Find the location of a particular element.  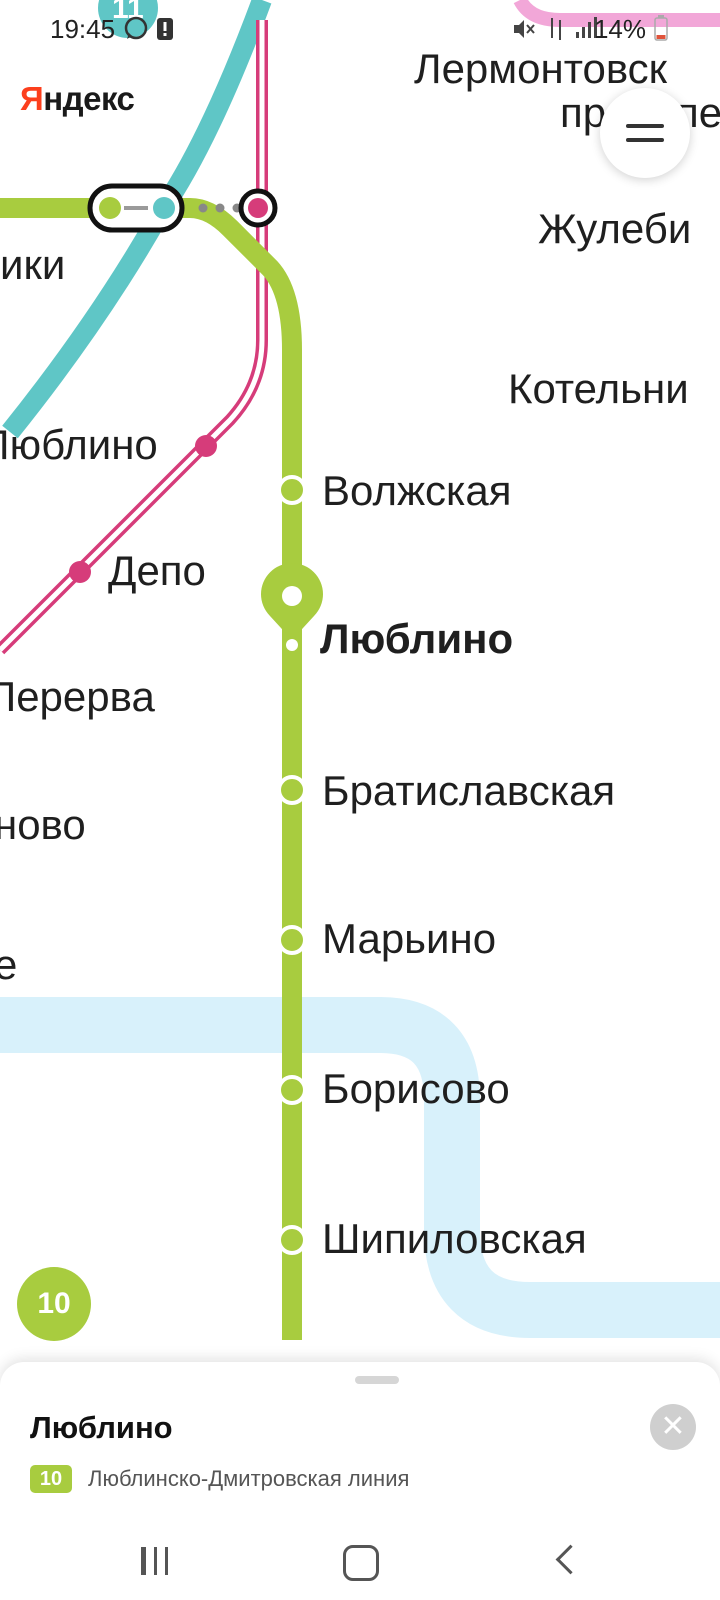

label-kotelniki: Котельни is located at coordinates (598, 389).